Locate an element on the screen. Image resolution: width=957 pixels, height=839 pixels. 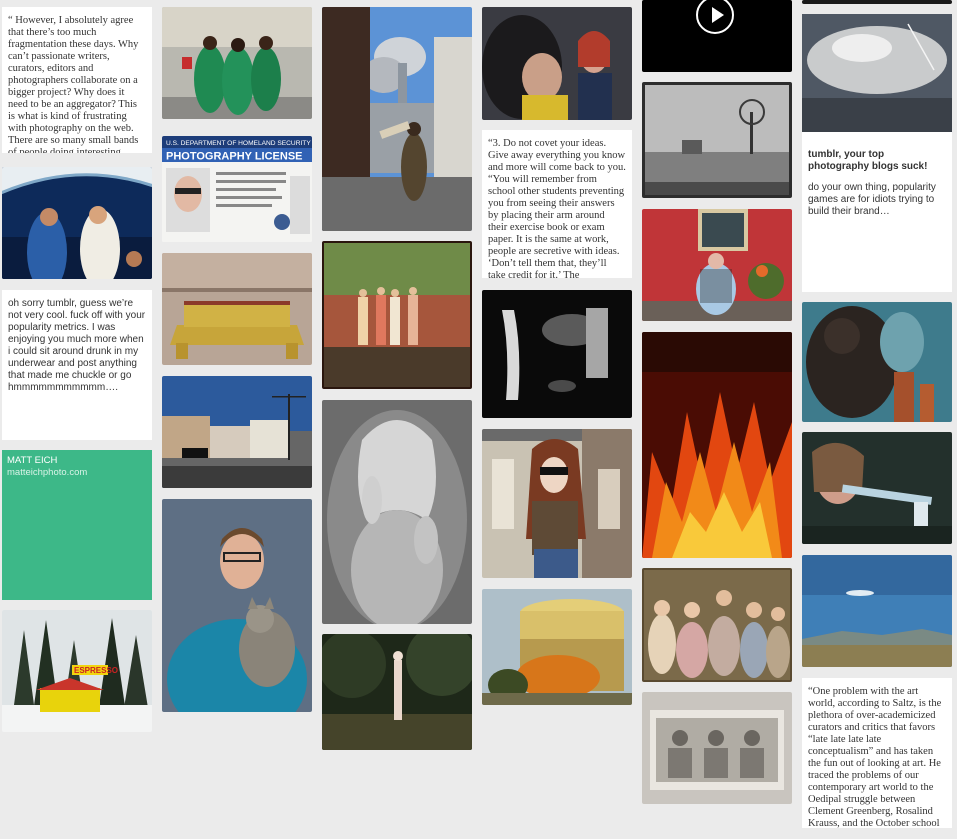
photo-vintage-family is located at coordinates (717, 625).